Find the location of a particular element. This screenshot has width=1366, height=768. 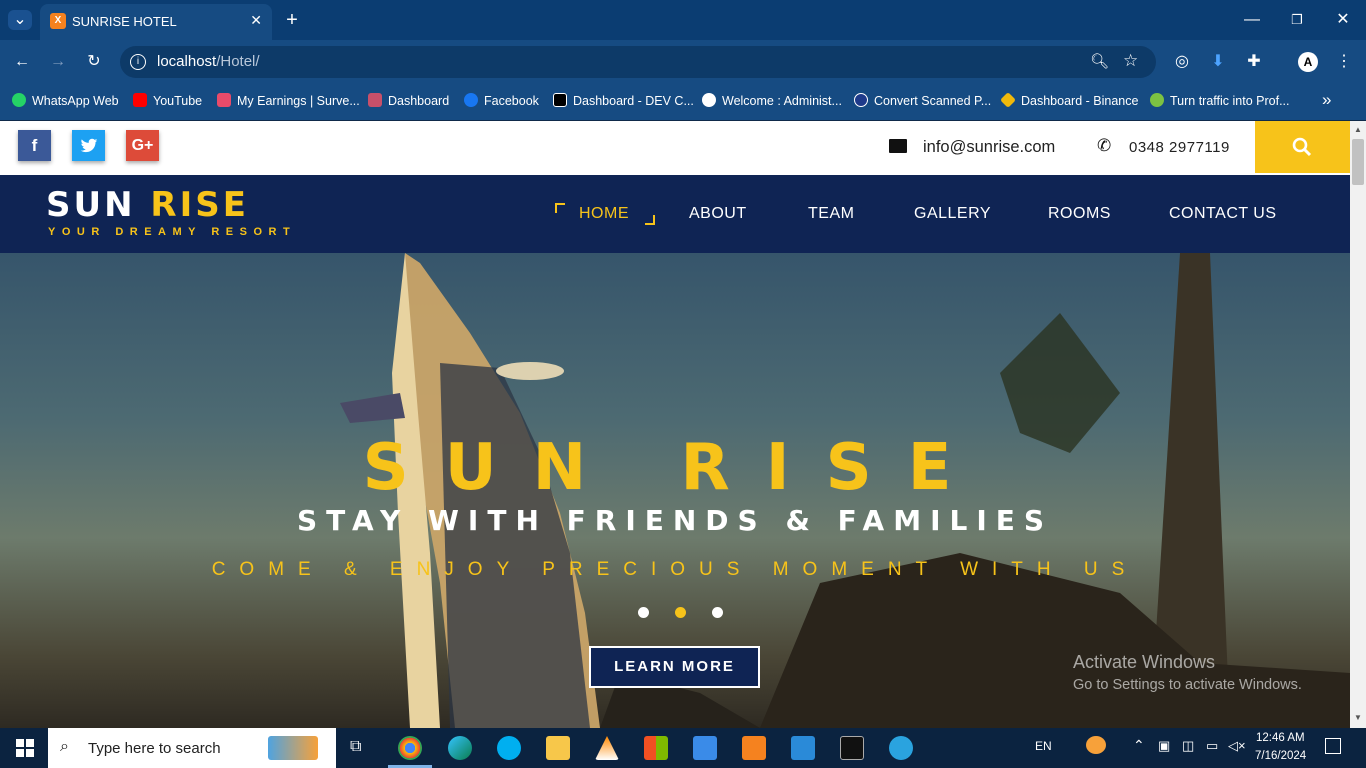

meet-icon: ▣ is located at coordinates (1164, 746).